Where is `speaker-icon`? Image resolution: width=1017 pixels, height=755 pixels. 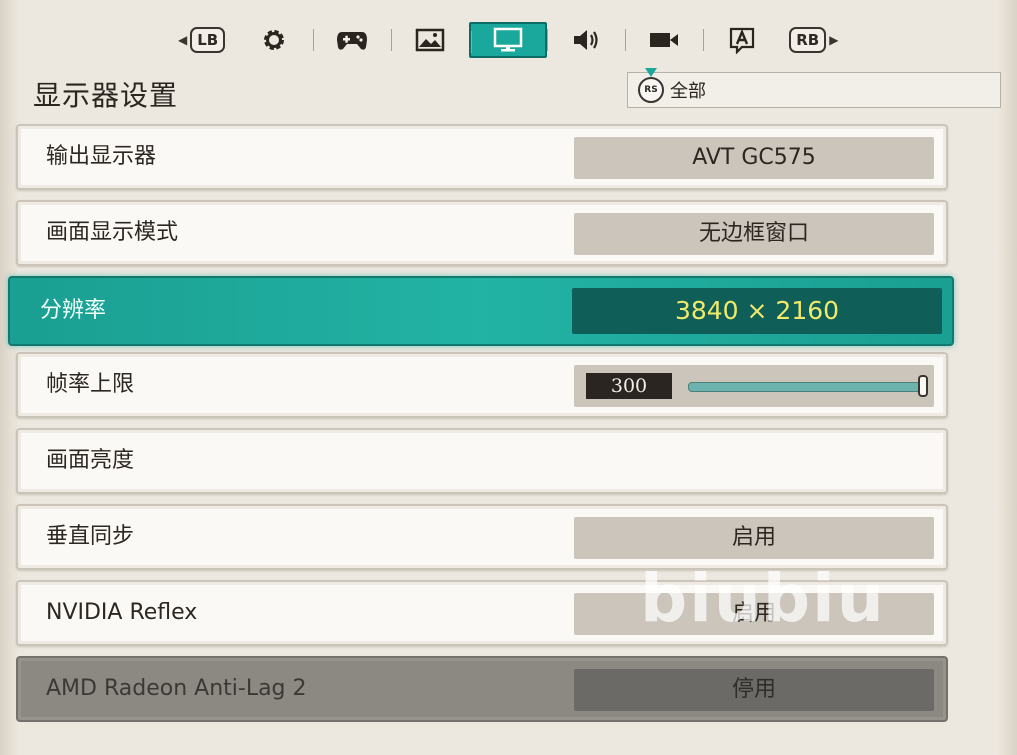
speaker-icon is located at coordinates (586, 40).